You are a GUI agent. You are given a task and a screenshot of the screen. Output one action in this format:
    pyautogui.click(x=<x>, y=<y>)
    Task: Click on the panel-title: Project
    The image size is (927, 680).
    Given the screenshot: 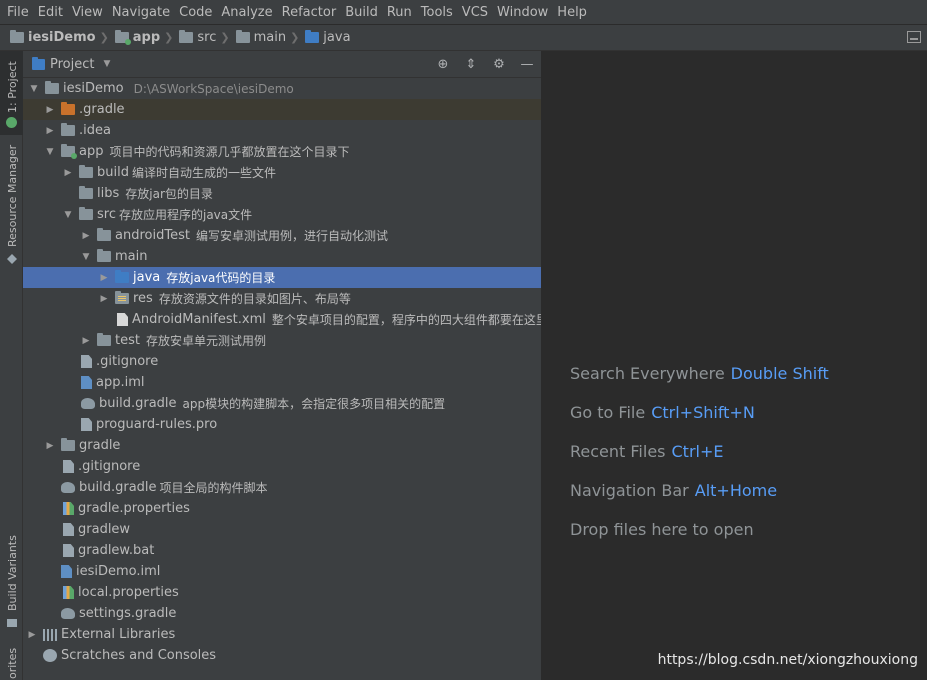 What is the action you would take?
    pyautogui.click(x=72, y=64)
    